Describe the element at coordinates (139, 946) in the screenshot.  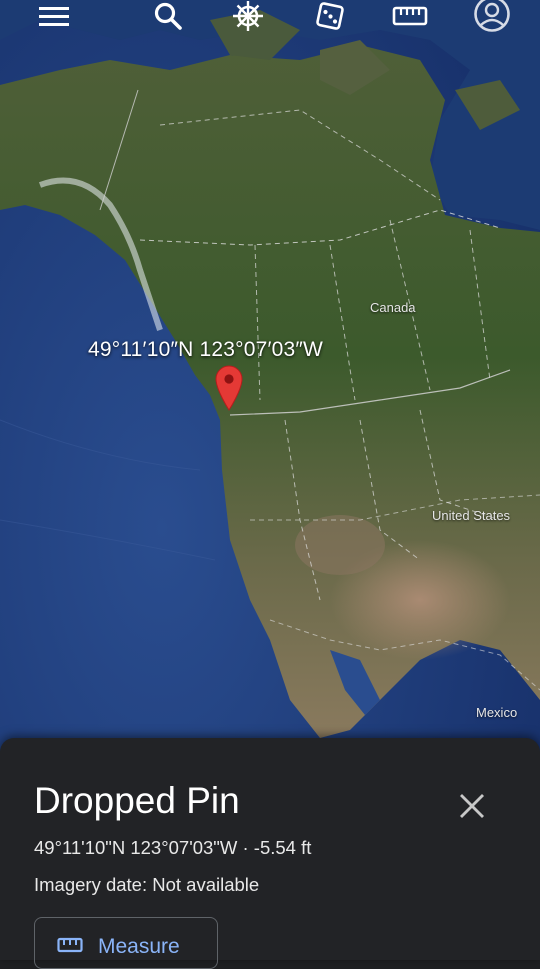
I see `measure-button-label: Measure` at that location.